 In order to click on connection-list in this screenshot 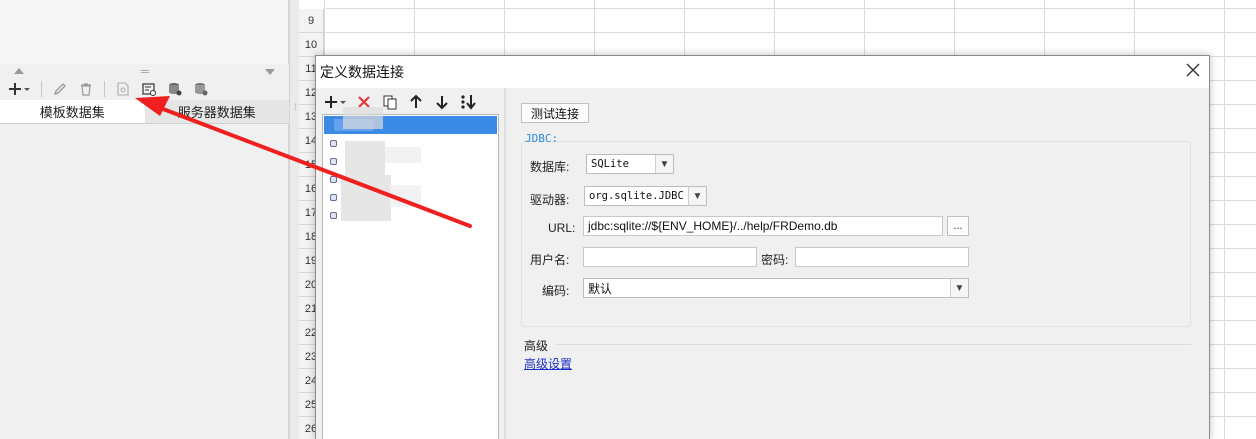, I will do `click(410, 273)`.